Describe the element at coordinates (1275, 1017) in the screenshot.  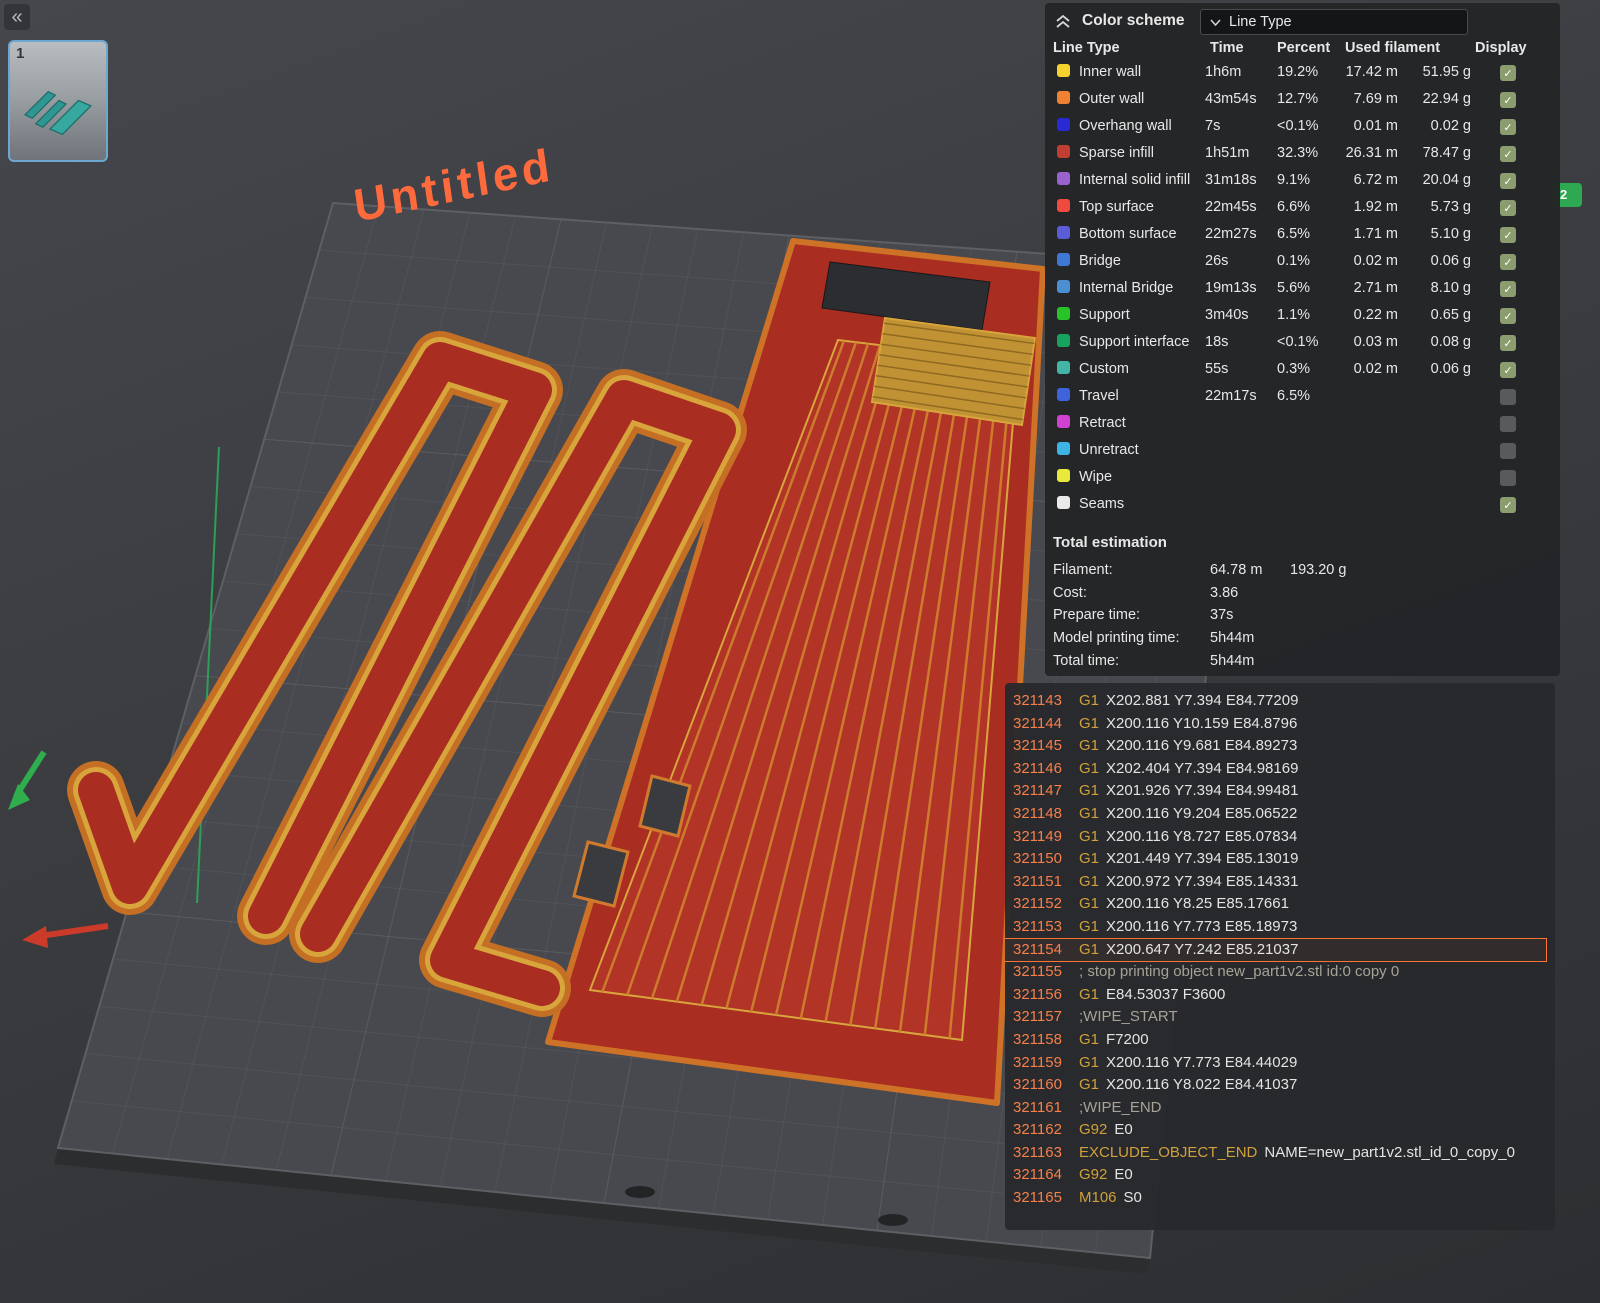
I see `gcode-line: 321157 ;WIPE_START` at that location.